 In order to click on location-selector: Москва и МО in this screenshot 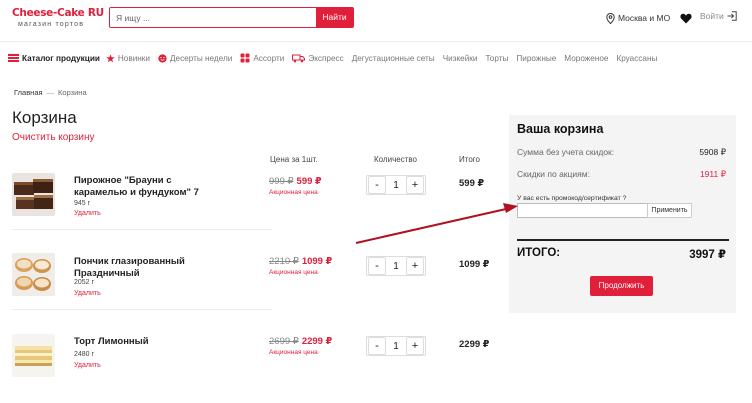, I will do `click(638, 18)`.